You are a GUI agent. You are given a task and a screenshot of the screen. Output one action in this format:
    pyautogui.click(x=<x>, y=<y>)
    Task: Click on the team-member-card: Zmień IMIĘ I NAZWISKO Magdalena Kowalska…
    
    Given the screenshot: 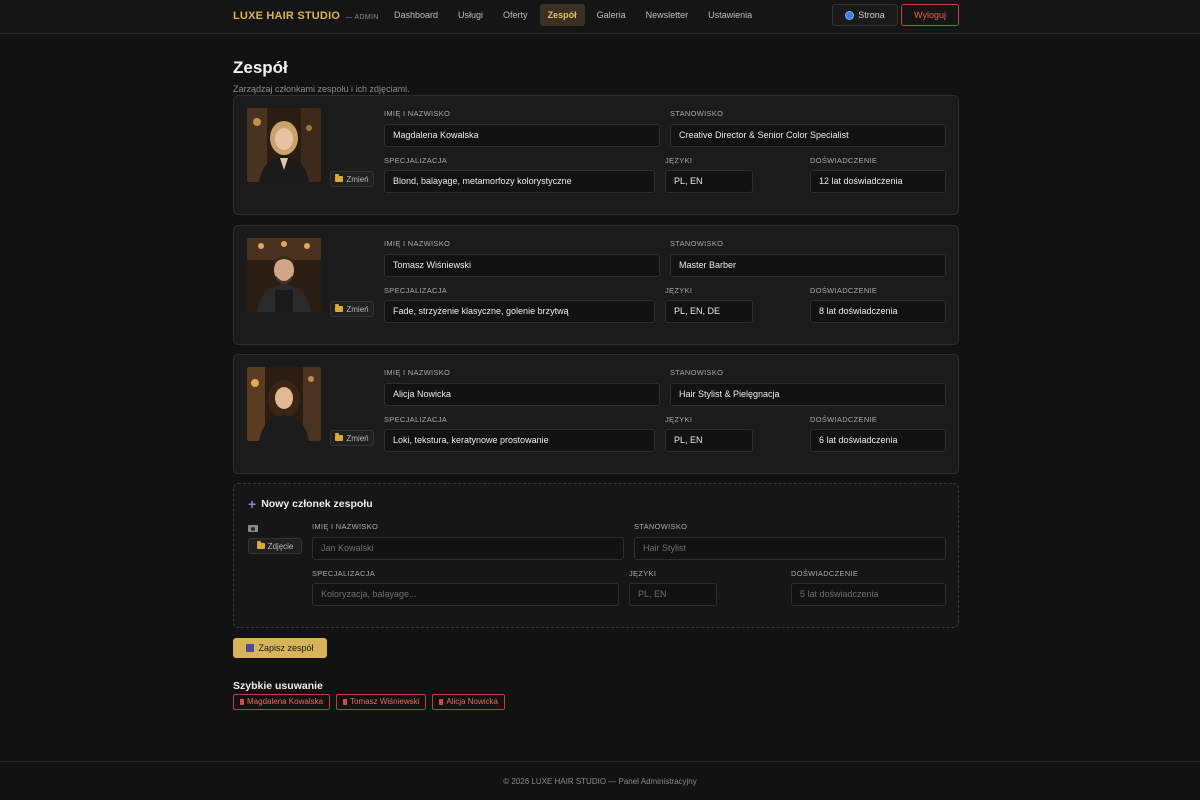 What is the action you would take?
    pyautogui.click(x=596, y=155)
    